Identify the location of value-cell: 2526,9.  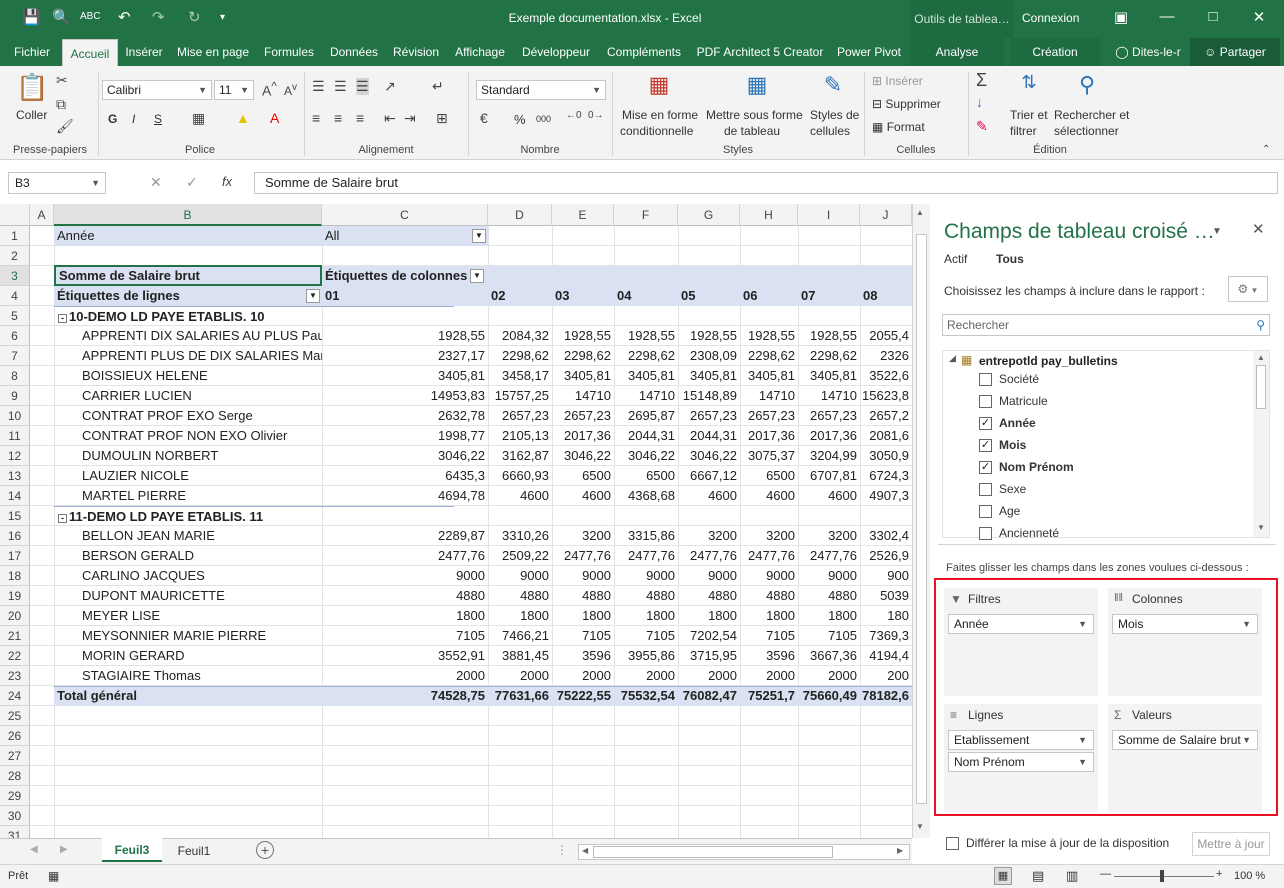
(886, 556).